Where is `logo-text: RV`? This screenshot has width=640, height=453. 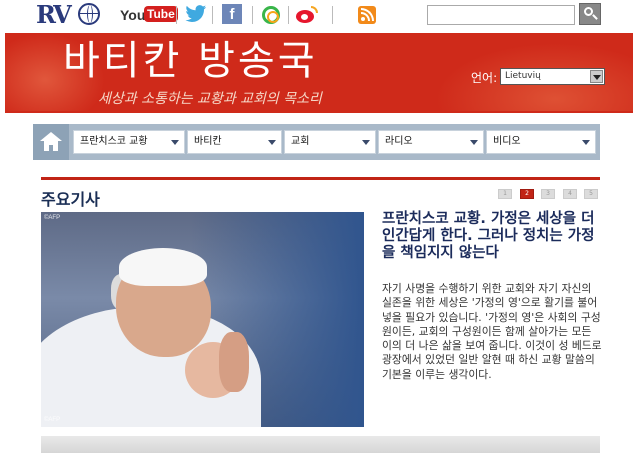
logo-text: RV is located at coordinates (54, 14).